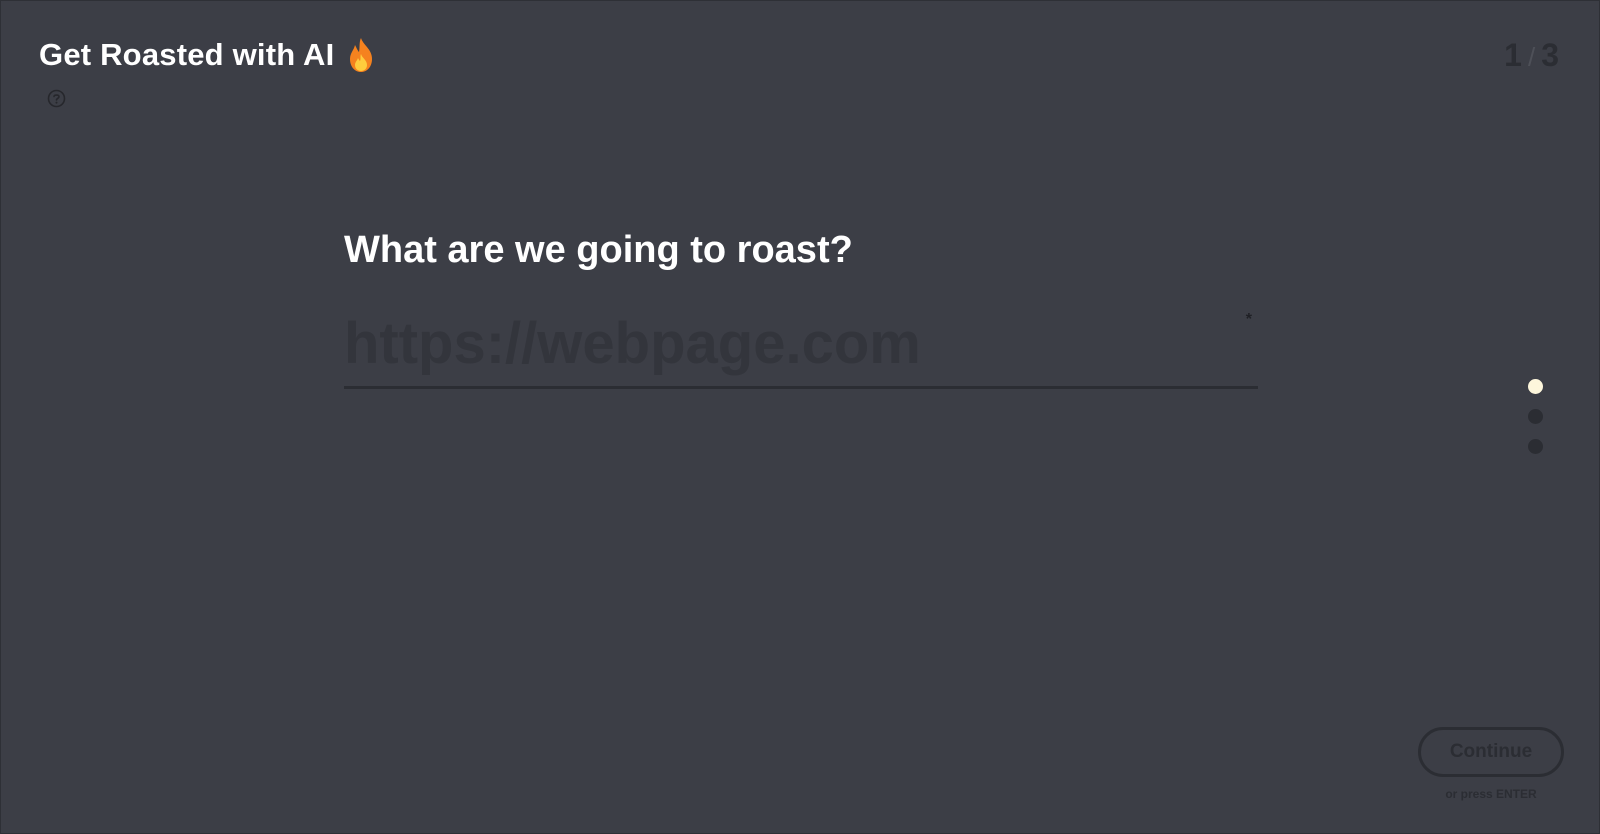  What do you see at coordinates (1550, 55) in the screenshot?
I see `total-steps: 3` at bounding box center [1550, 55].